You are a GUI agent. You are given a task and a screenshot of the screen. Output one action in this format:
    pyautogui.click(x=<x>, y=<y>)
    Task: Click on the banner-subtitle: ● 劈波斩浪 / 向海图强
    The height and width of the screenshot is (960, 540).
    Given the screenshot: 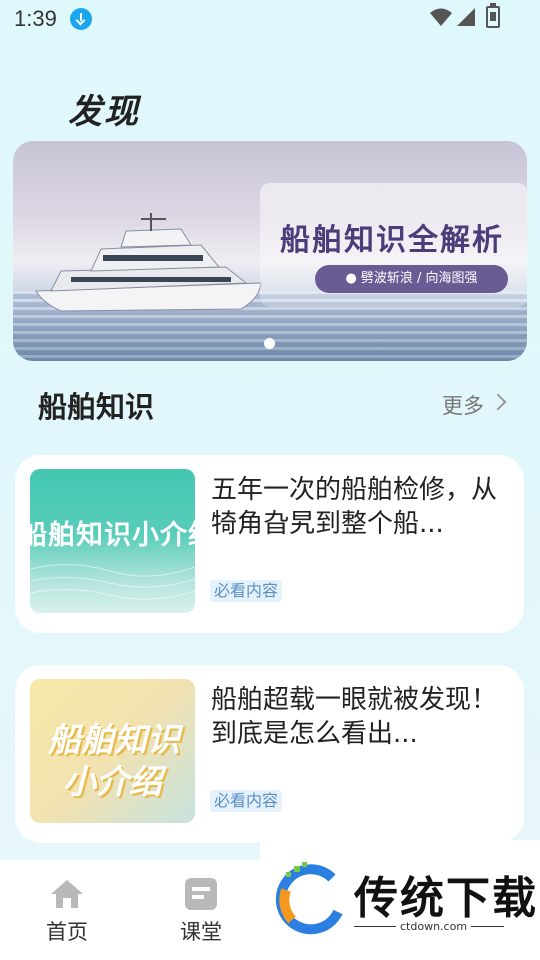 What is the action you would take?
    pyautogui.click(x=411, y=279)
    